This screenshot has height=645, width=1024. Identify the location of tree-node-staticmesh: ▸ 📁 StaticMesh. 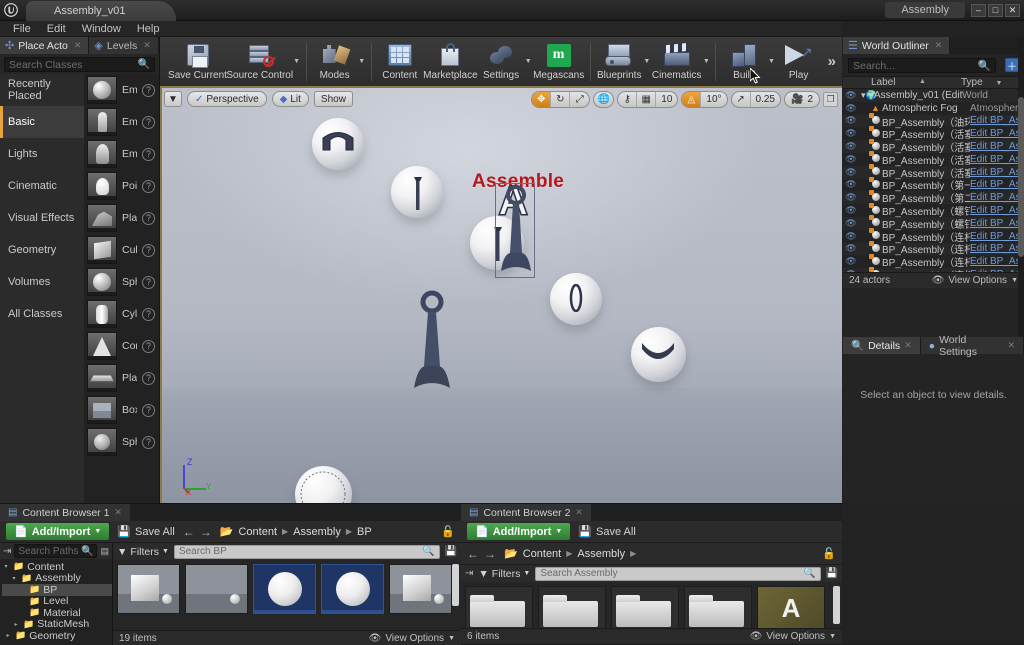
(57, 624).